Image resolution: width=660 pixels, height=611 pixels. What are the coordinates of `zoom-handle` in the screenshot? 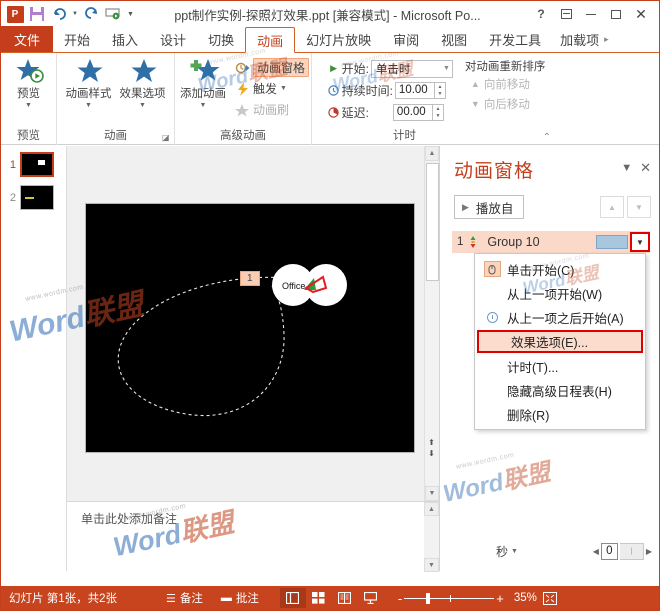 It's located at (428, 598).